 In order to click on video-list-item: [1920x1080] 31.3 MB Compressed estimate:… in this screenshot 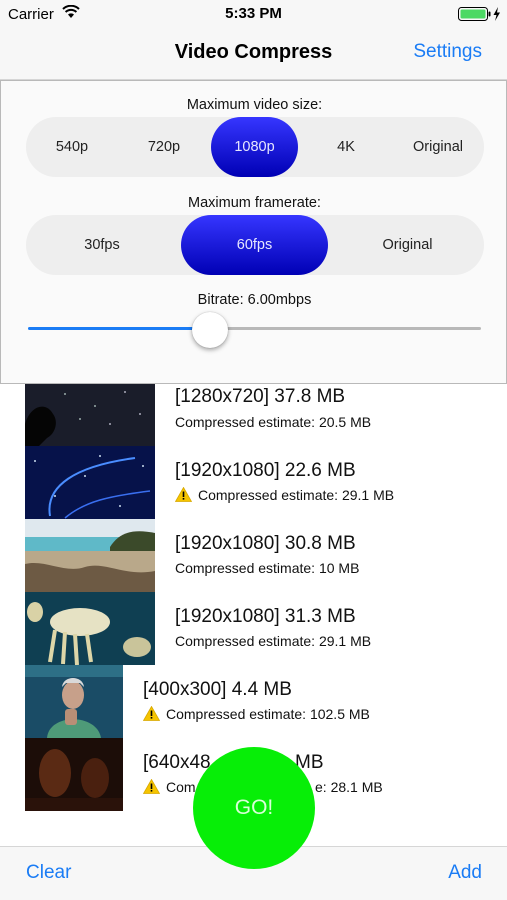, I will do `click(253, 628)`.